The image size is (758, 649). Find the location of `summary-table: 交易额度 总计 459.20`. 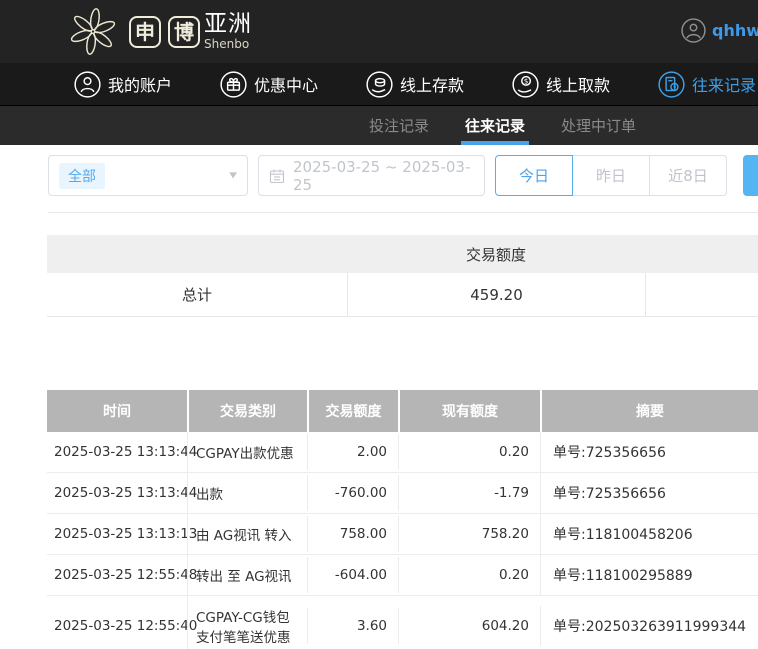

summary-table: 交易额度 总计 459.20 is located at coordinates (402, 276).